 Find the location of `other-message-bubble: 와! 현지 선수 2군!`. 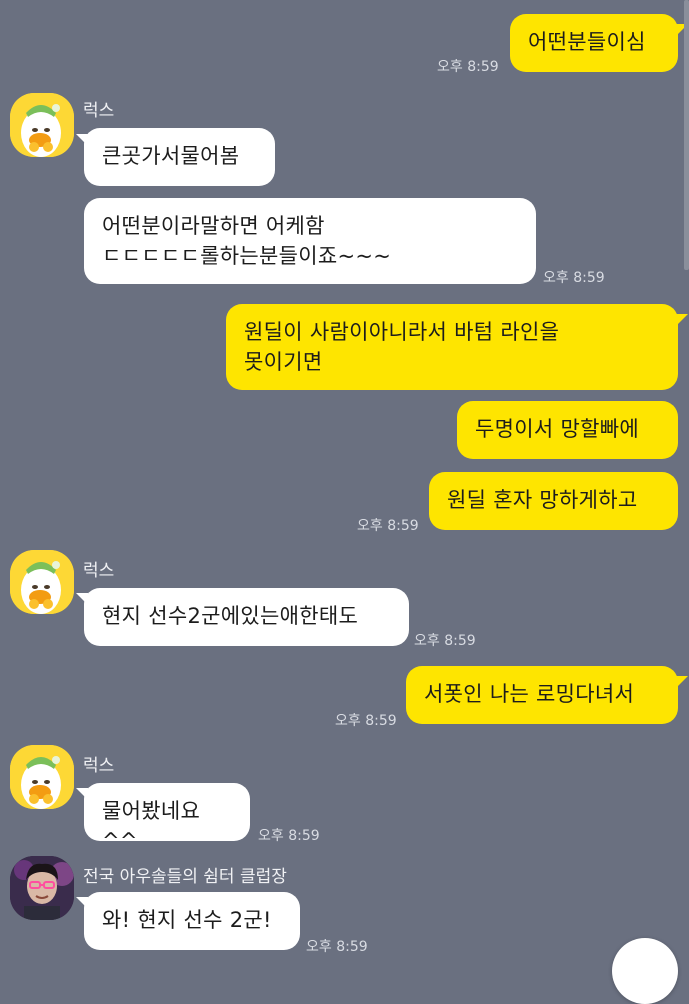

other-message-bubble: 와! 현지 선수 2군! is located at coordinates (192, 921).